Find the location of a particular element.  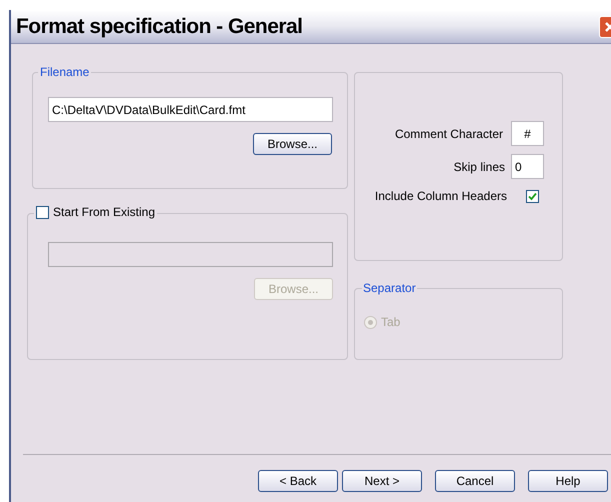

filename-field: C:\DeltaV\DVData\BulkEdit\Card.fmt is located at coordinates (190, 109).